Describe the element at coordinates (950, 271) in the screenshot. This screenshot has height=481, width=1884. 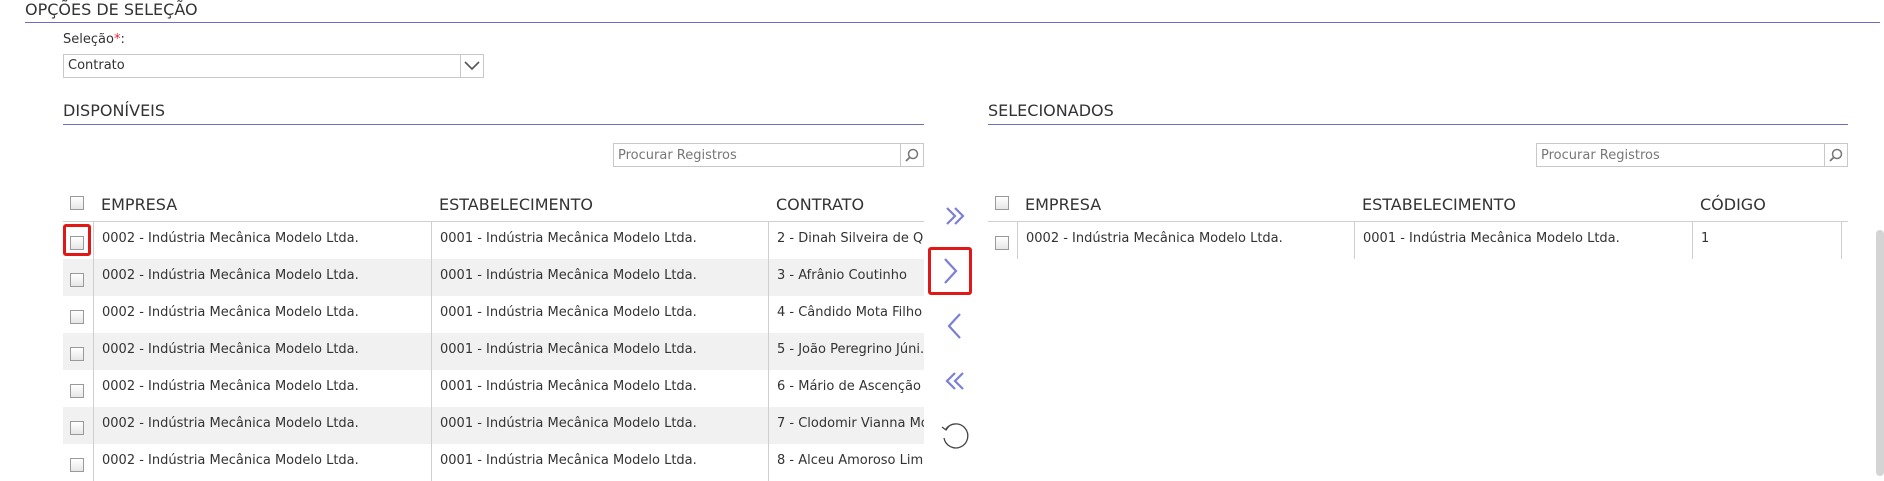
I see `move-right-icon` at that location.